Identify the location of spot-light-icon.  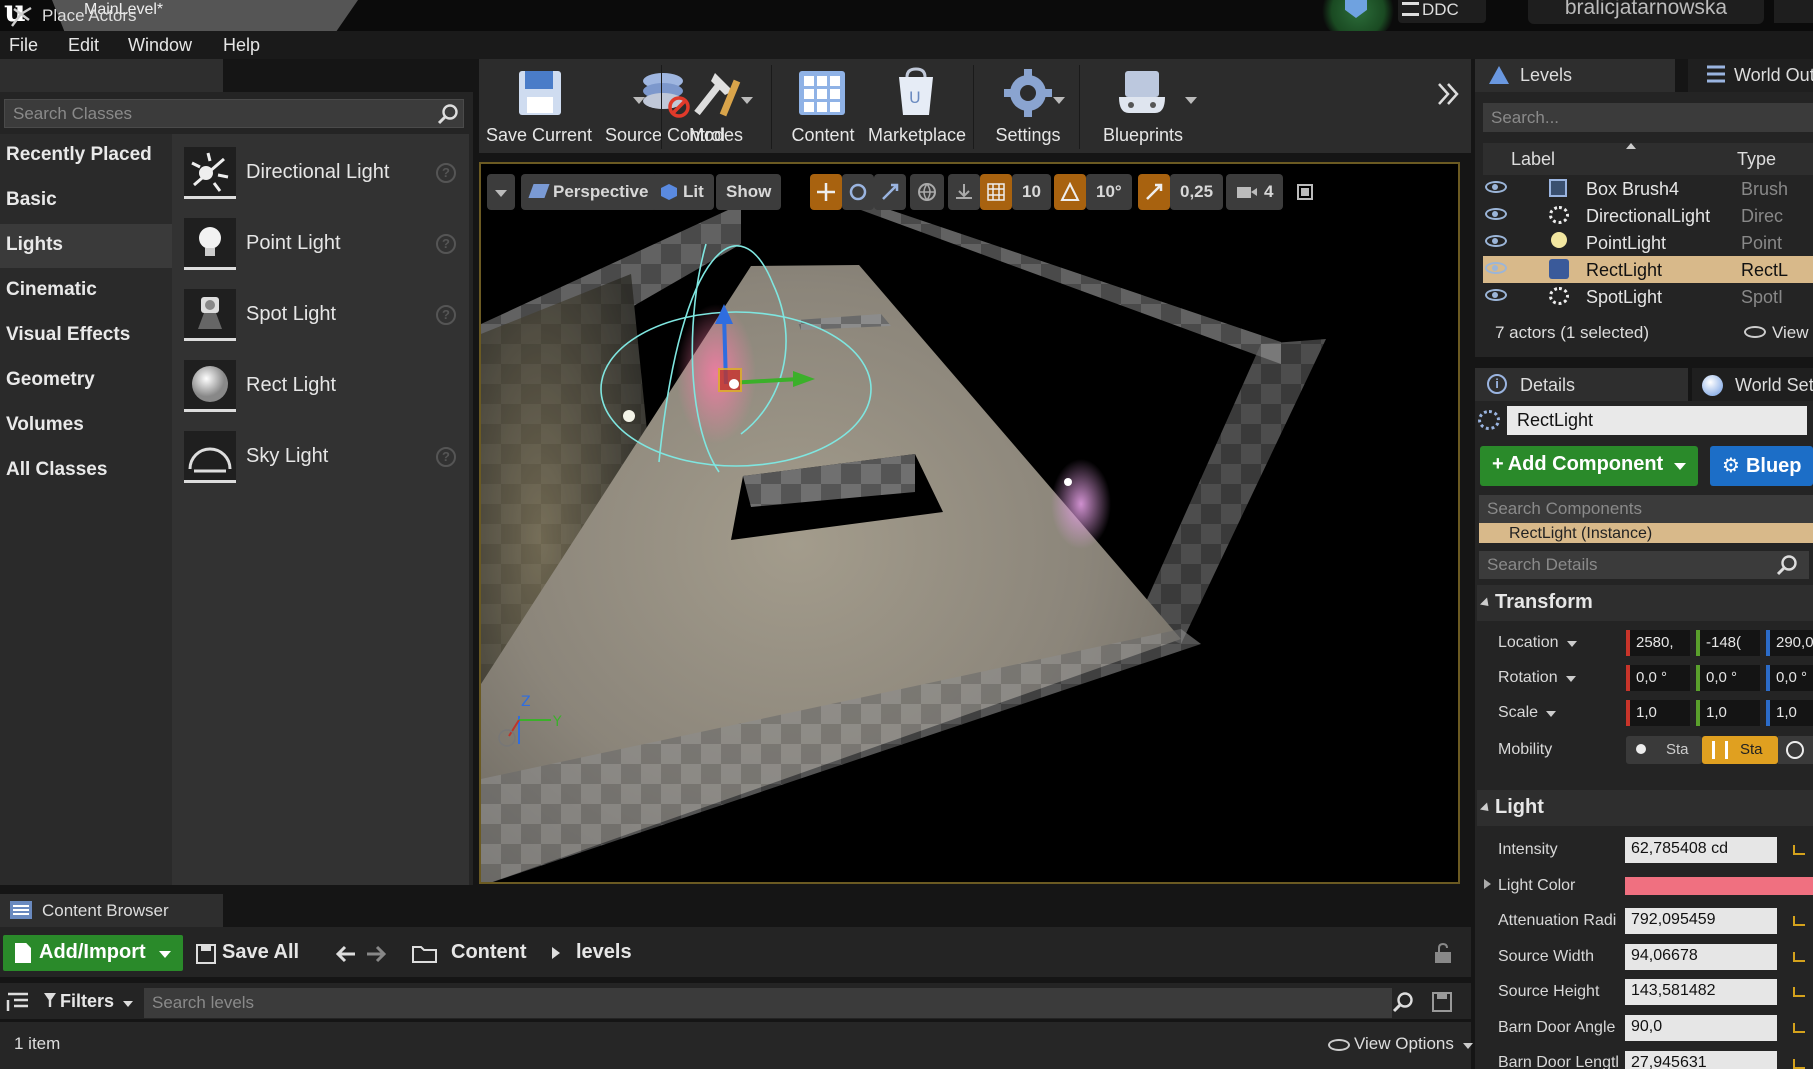
(210, 315).